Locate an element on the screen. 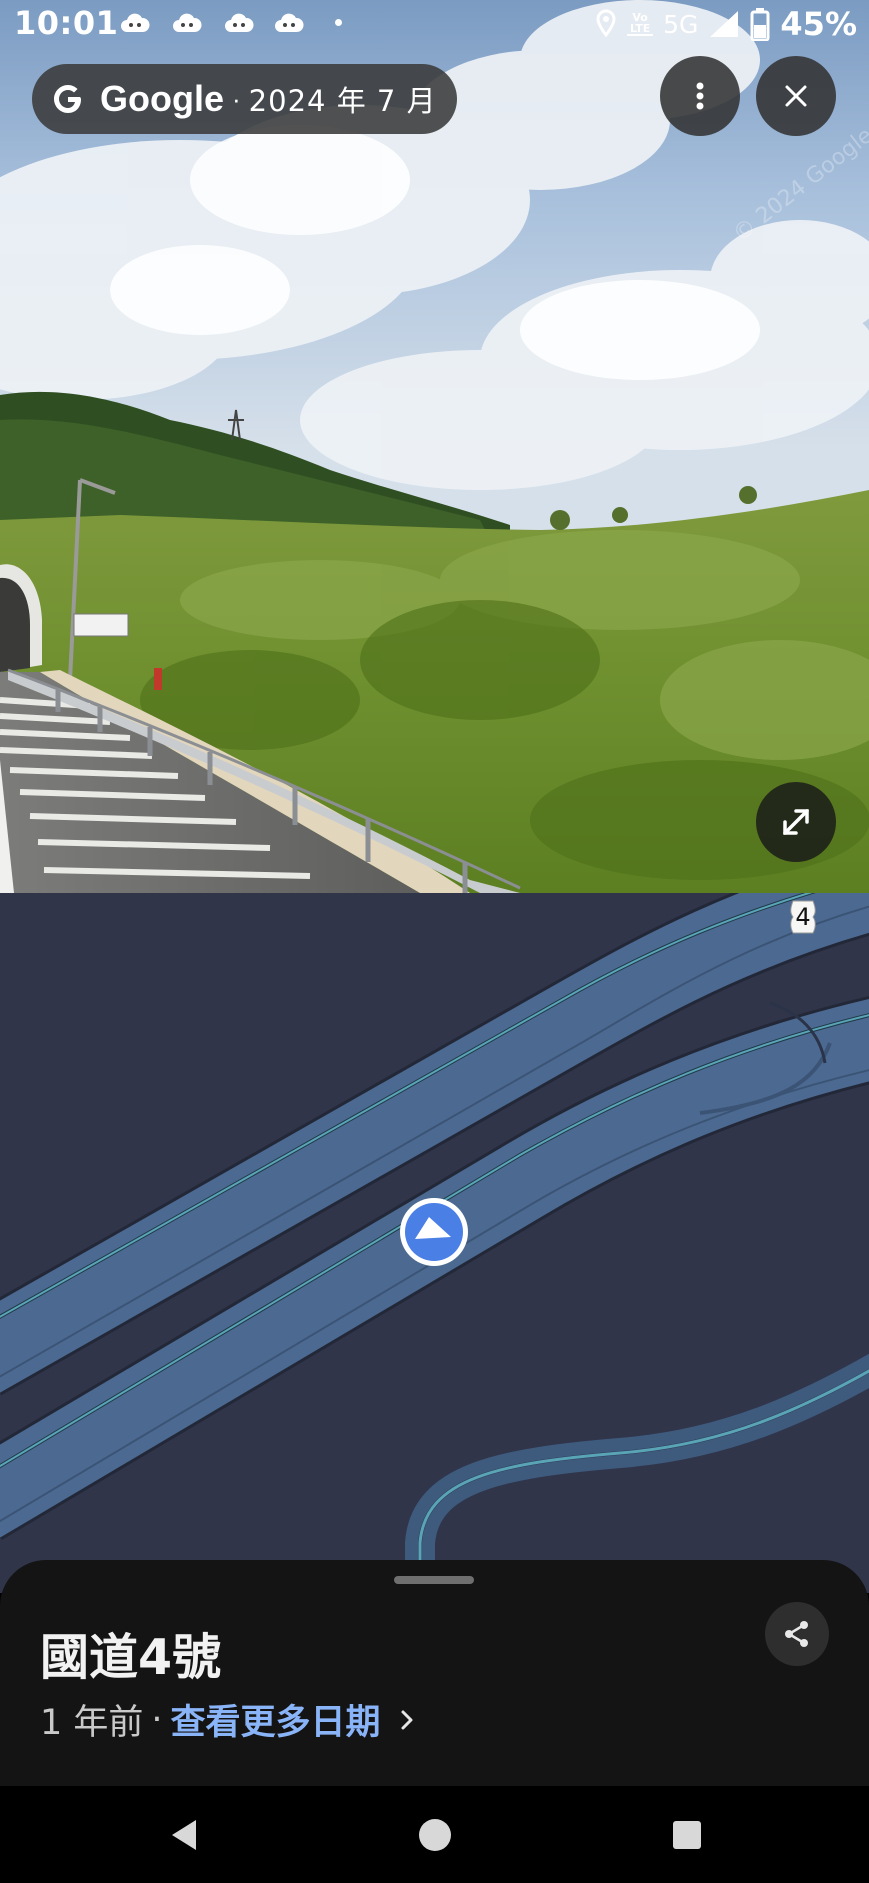  share-button is located at coordinates (797, 1634).